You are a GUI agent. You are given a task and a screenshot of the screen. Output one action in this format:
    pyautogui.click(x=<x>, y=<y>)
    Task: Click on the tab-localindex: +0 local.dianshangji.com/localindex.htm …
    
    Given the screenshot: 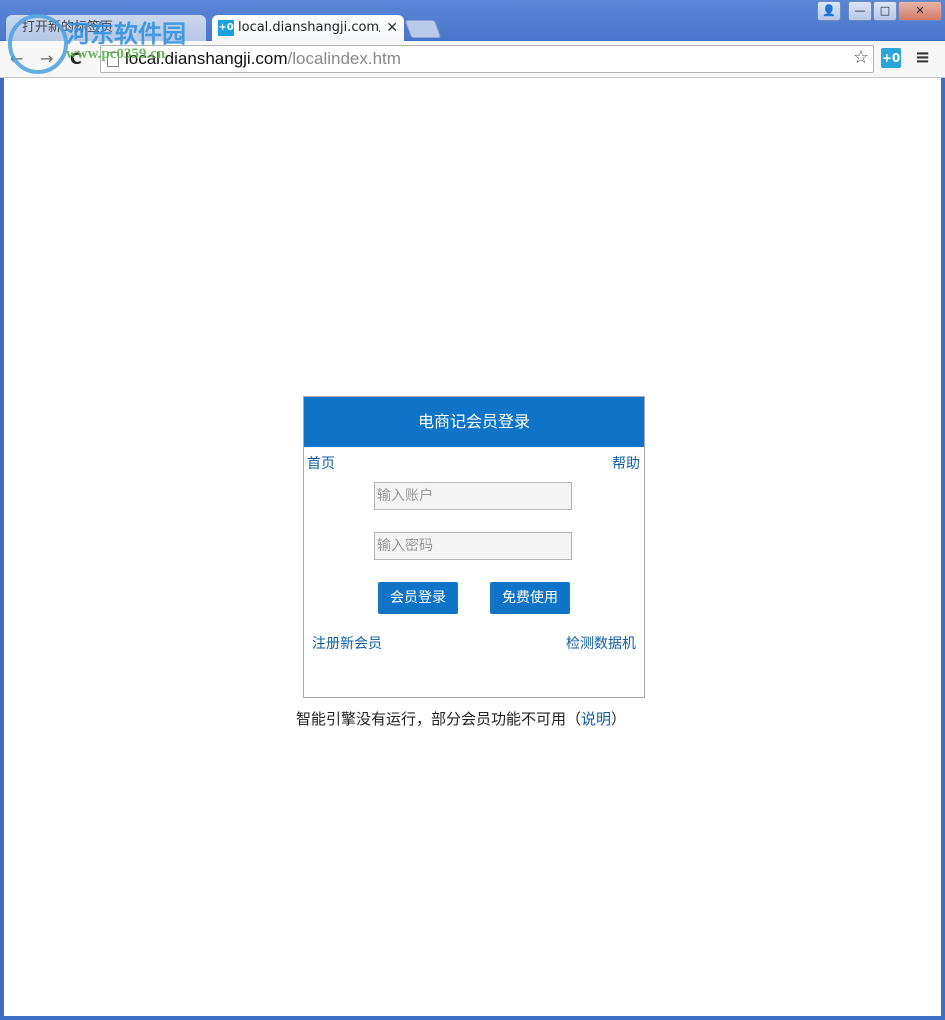 What is the action you would take?
    pyautogui.click(x=308, y=28)
    